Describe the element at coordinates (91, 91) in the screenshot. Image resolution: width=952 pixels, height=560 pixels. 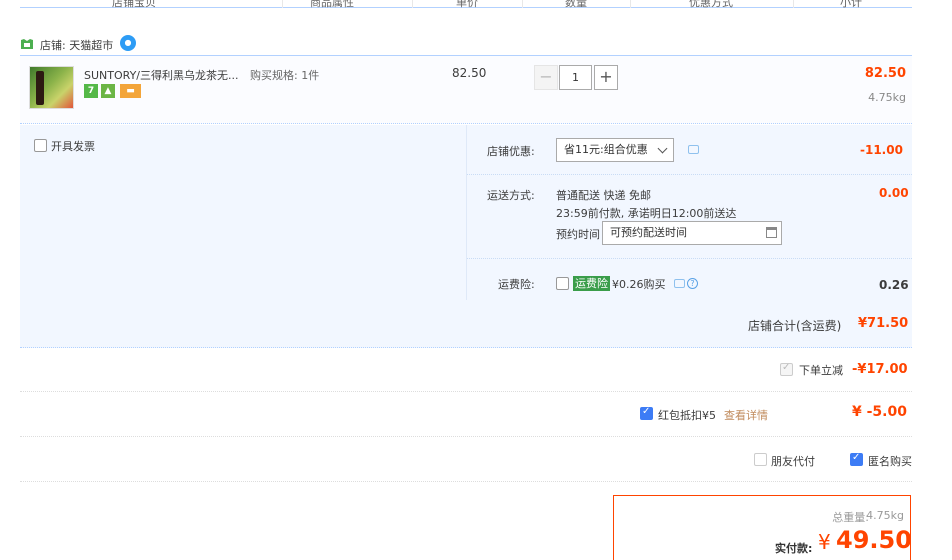
I see `7-day-return-badge-icon: 7` at that location.